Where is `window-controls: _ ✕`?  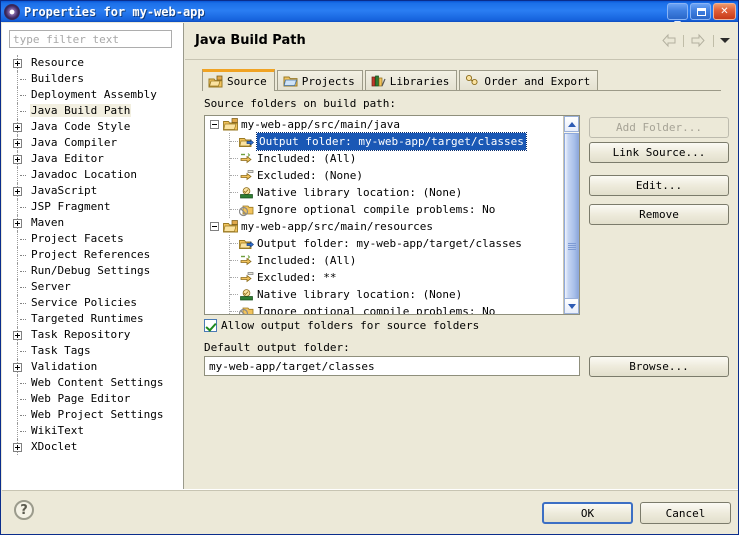 window-controls: _ ✕ is located at coordinates (701, 12).